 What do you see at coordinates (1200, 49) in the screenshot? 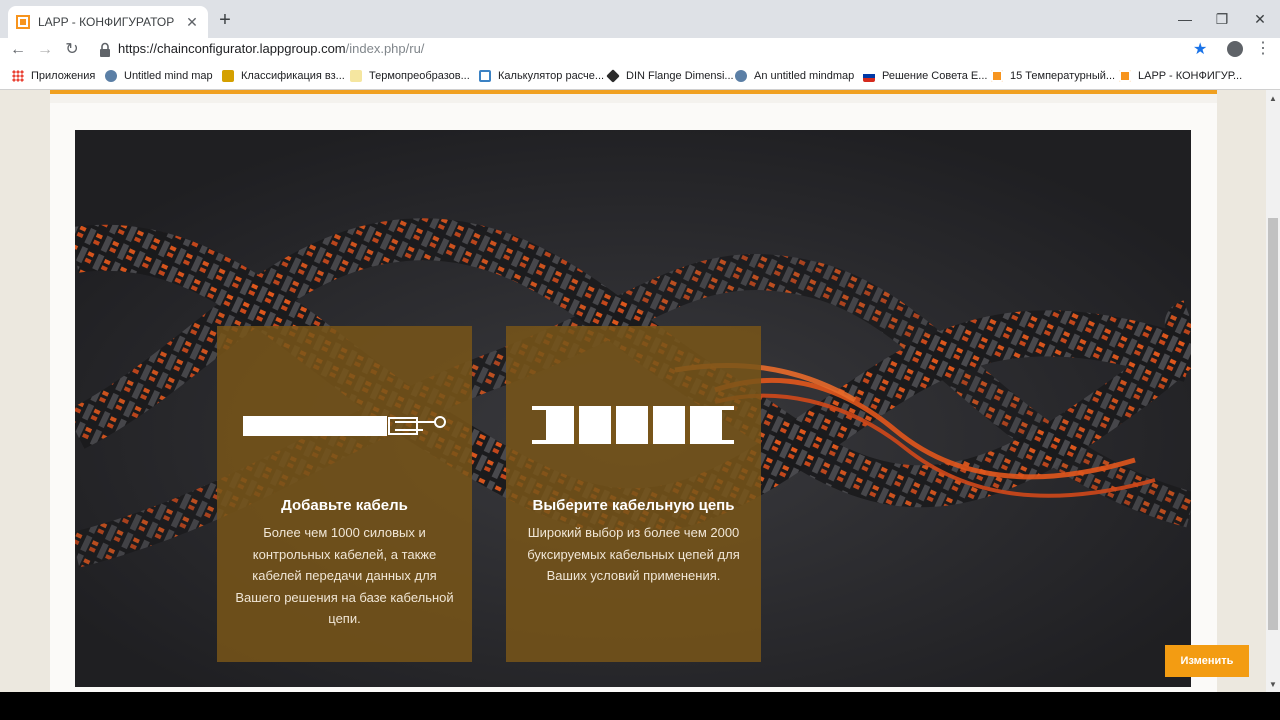
I see `bookmark-star-icon: ★` at bounding box center [1200, 49].